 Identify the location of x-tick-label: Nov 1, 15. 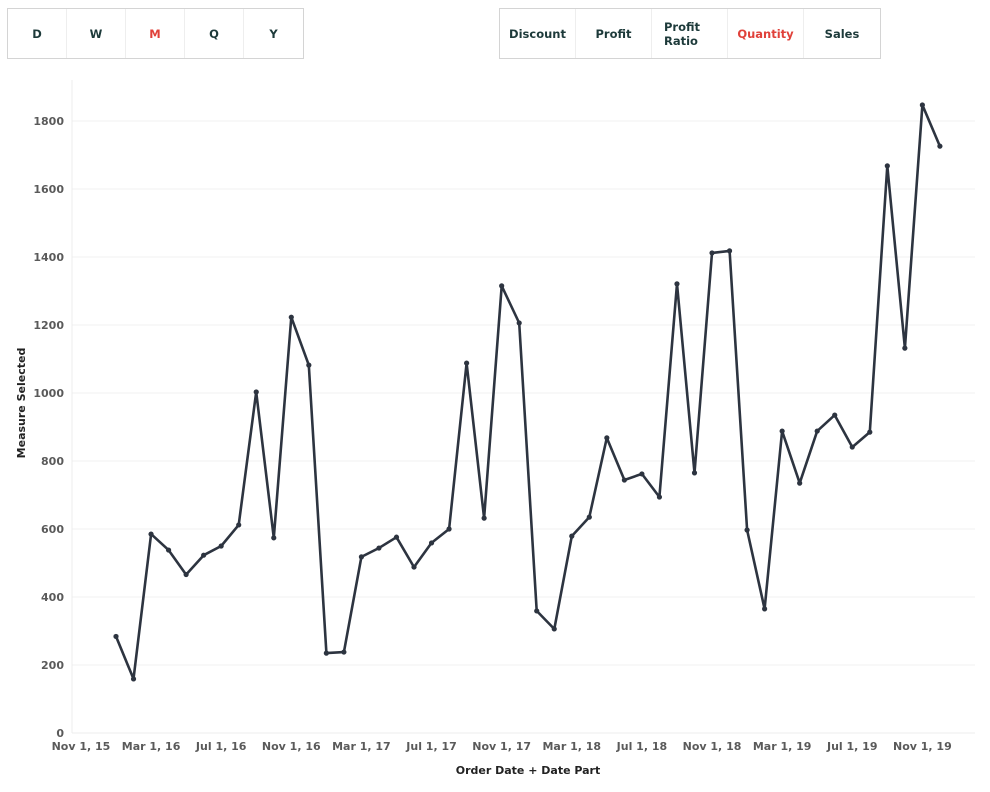
(81, 746).